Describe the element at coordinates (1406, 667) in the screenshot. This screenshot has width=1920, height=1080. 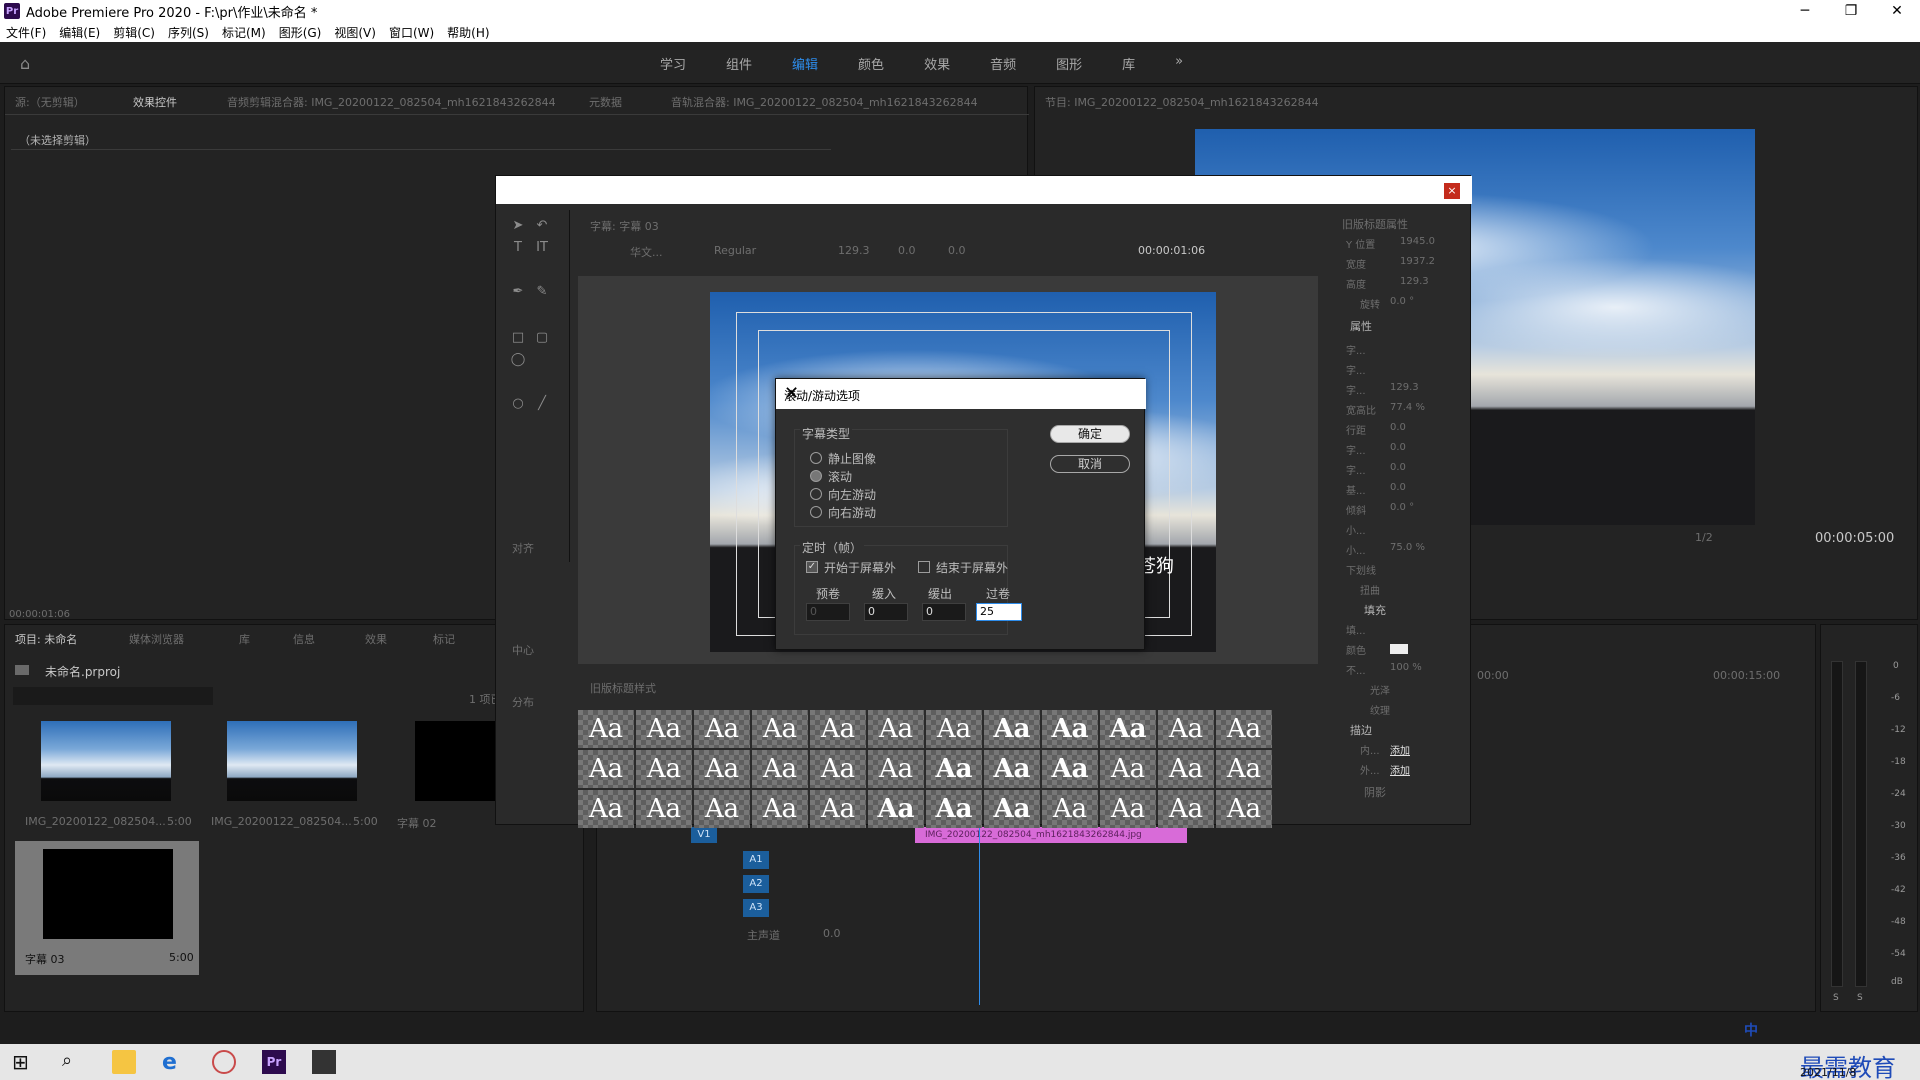
I see `prop-value: 100 %` at that location.